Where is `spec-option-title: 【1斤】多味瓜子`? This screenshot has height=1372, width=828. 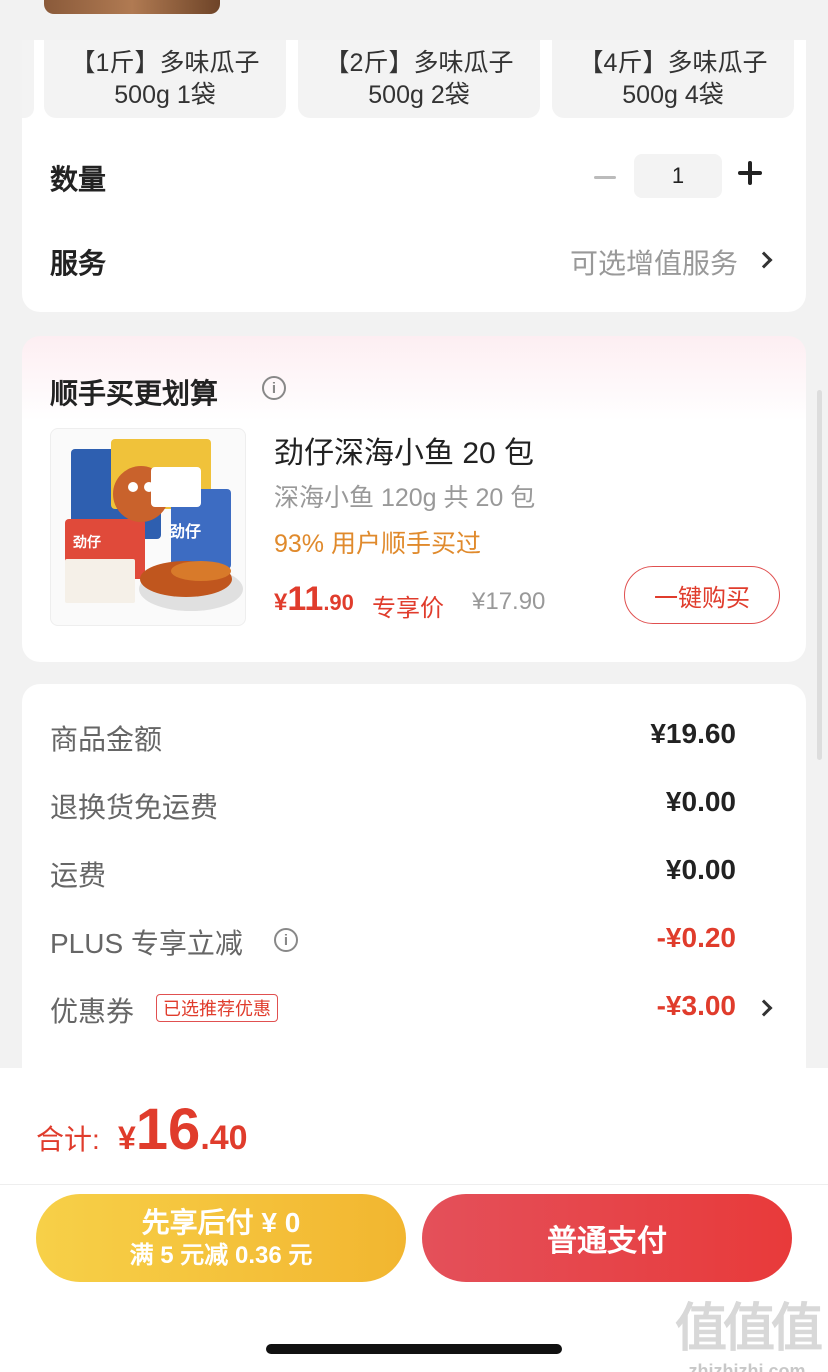
spec-option-title: 【1斤】多味瓜子 is located at coordinates (165, 63).